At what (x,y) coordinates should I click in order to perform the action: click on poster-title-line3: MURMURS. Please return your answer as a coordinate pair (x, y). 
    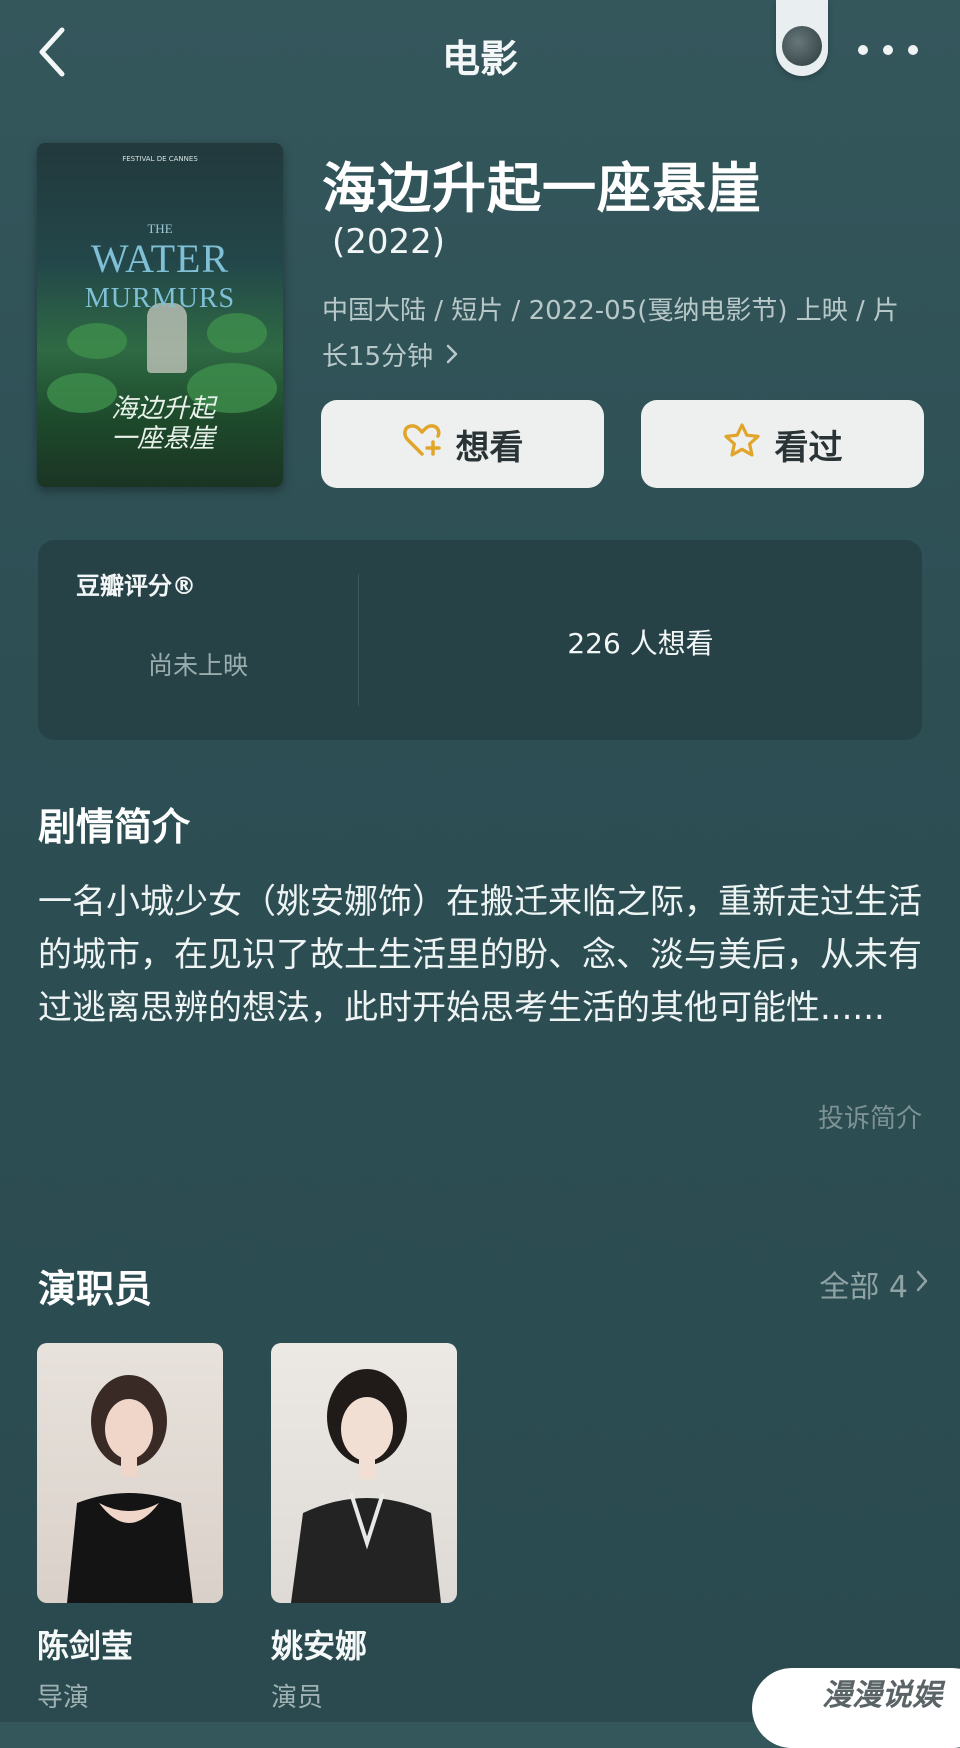
    Looking at the image, I should click on (160, 298).